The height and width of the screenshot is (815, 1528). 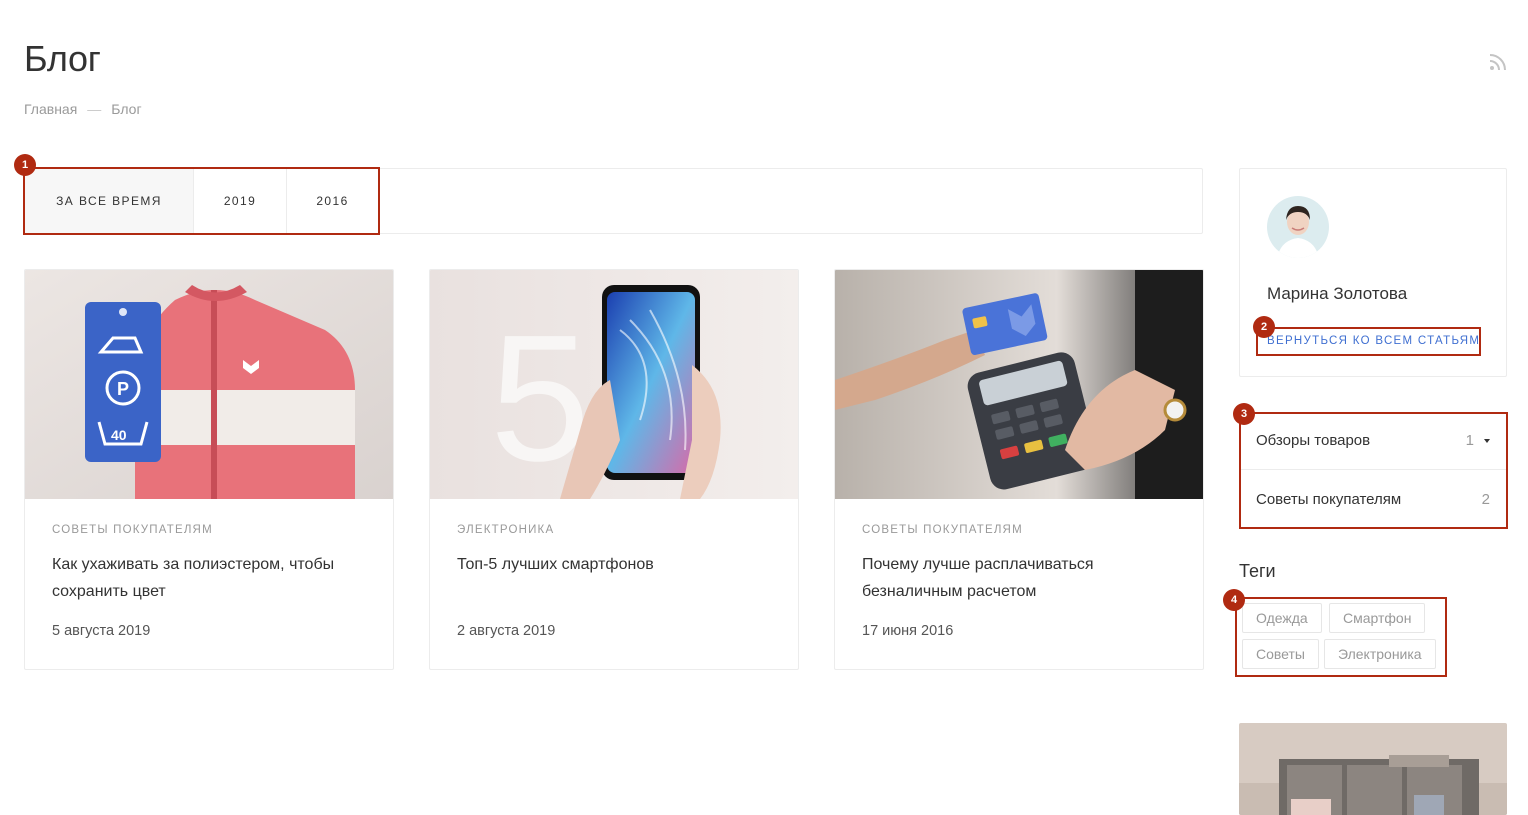 I want to click on svg-text: 40, so click(x=119, y=435).